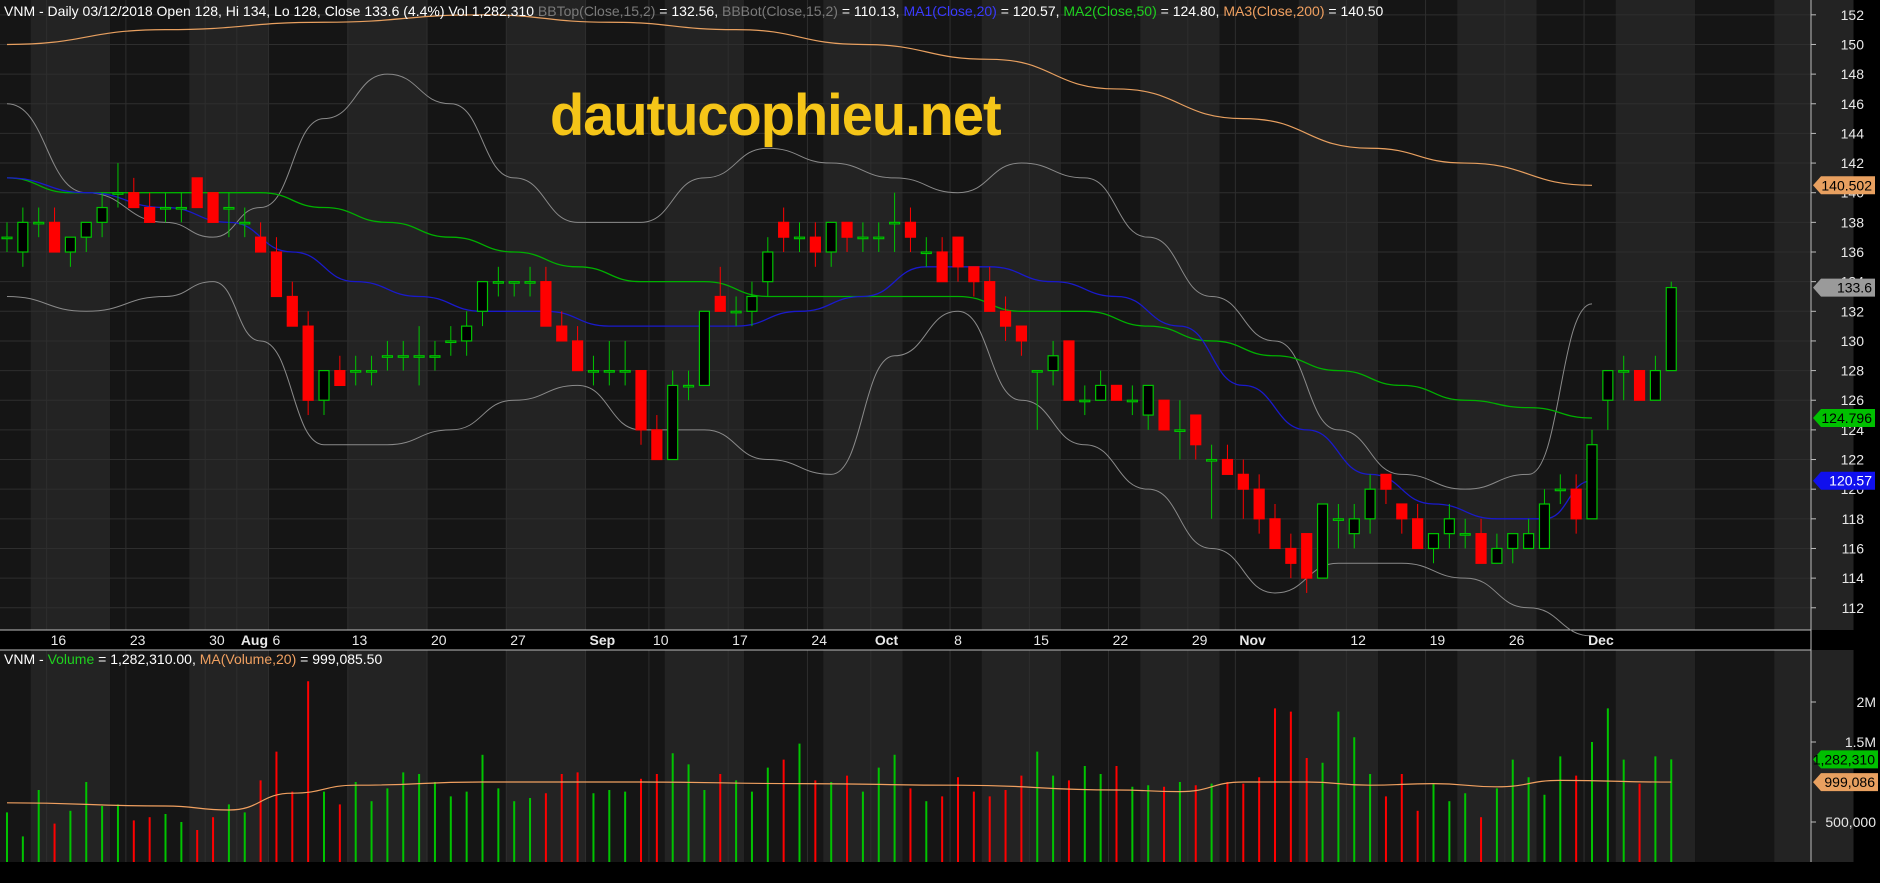 The image size is (1880, 883). I want to click on price-tick-label: 114, so click(1853, 578).